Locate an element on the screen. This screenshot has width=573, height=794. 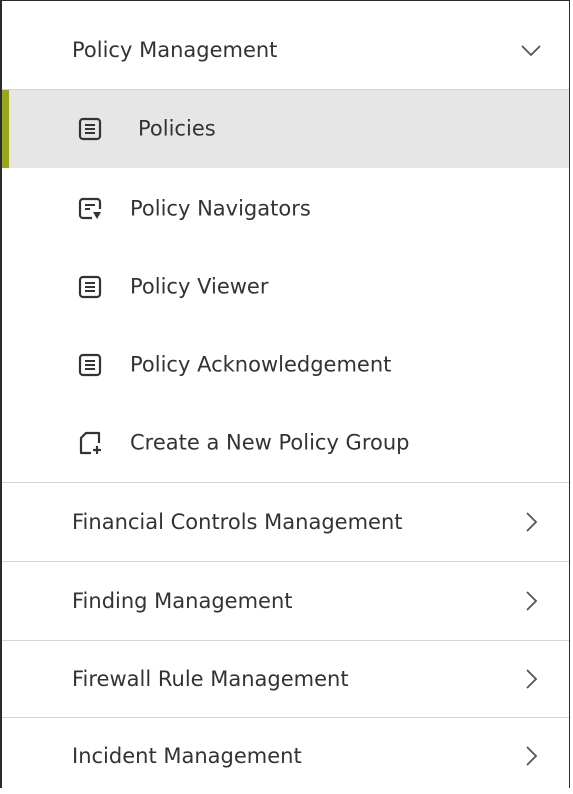
section-finding-management: Finding Management is located at coordinates (285, 601).